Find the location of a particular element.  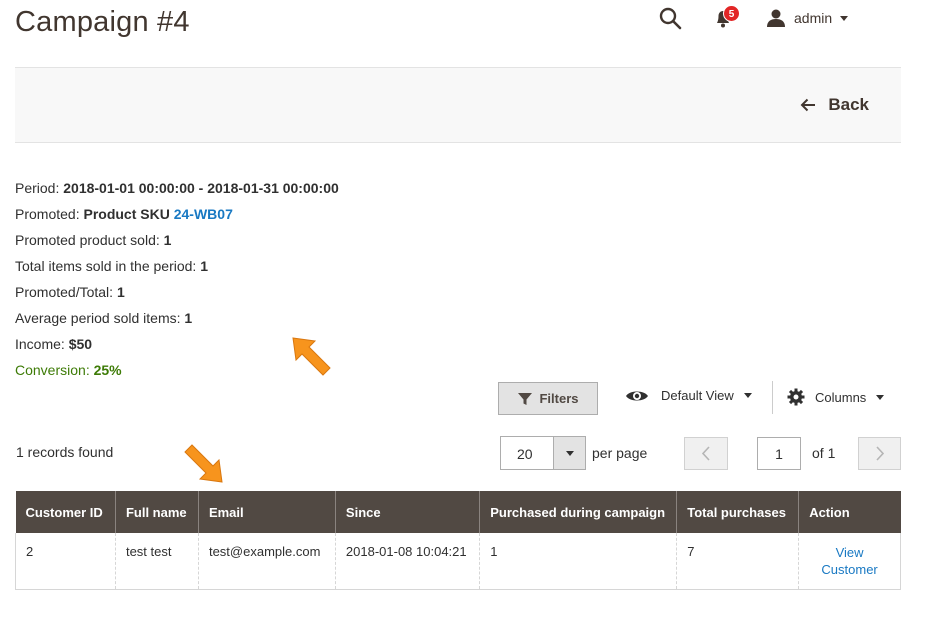

chevron-right-icon is located at coordinates (880, 453).